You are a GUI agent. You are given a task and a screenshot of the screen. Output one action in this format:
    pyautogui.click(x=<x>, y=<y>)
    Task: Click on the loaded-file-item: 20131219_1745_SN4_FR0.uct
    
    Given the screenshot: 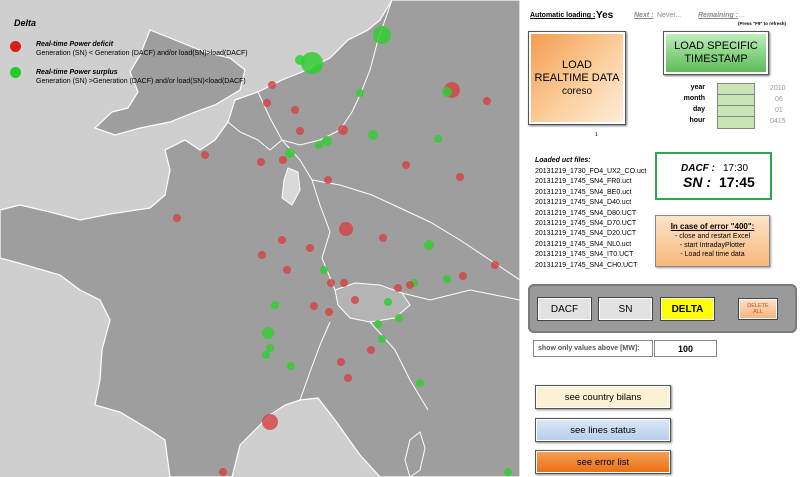 What is the action you would take?
    pyautogui.click(x=583, y=182)
    